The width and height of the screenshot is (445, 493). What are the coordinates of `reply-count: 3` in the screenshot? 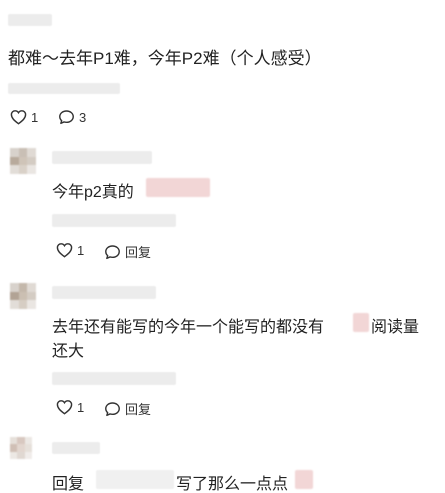 It's located at (83, 117).